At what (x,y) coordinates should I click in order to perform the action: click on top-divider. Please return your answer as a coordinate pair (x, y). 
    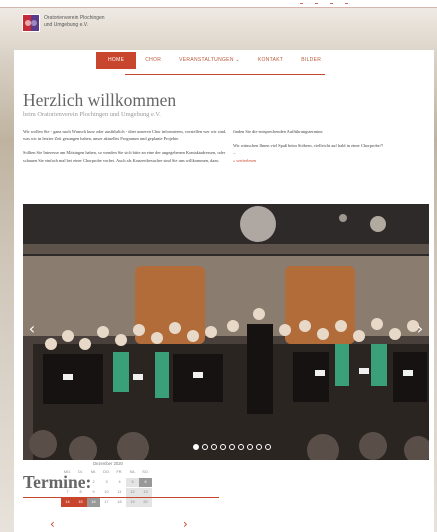
    Looking at the image, I should click on (218, 7).